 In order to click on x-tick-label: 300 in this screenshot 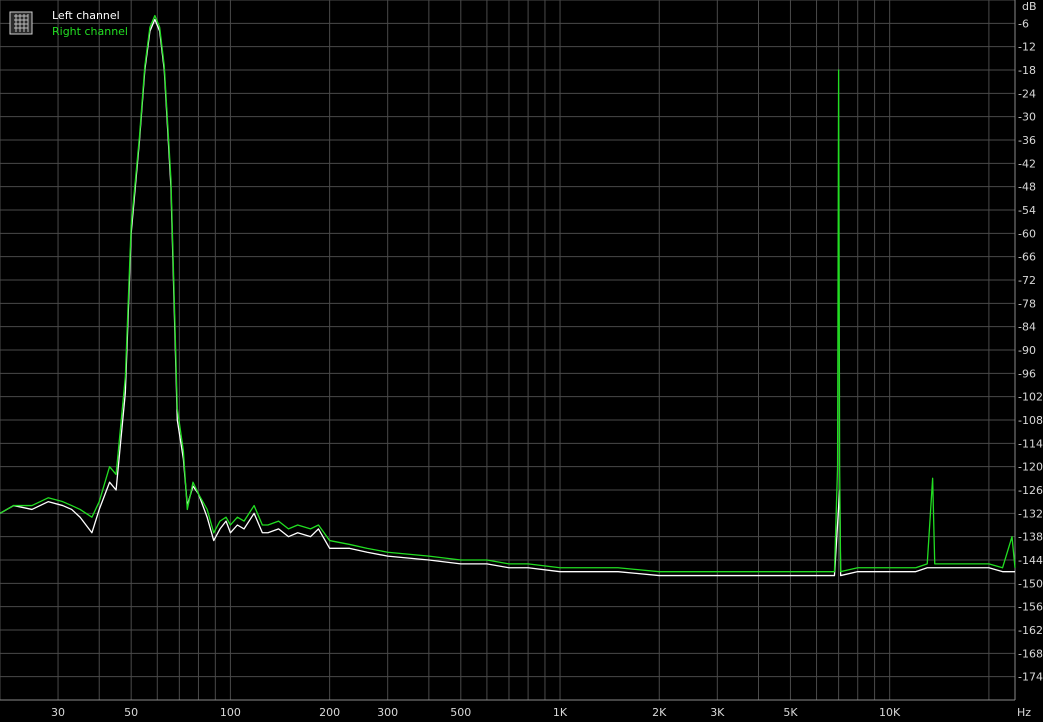, I will do `click(387, 712)`.